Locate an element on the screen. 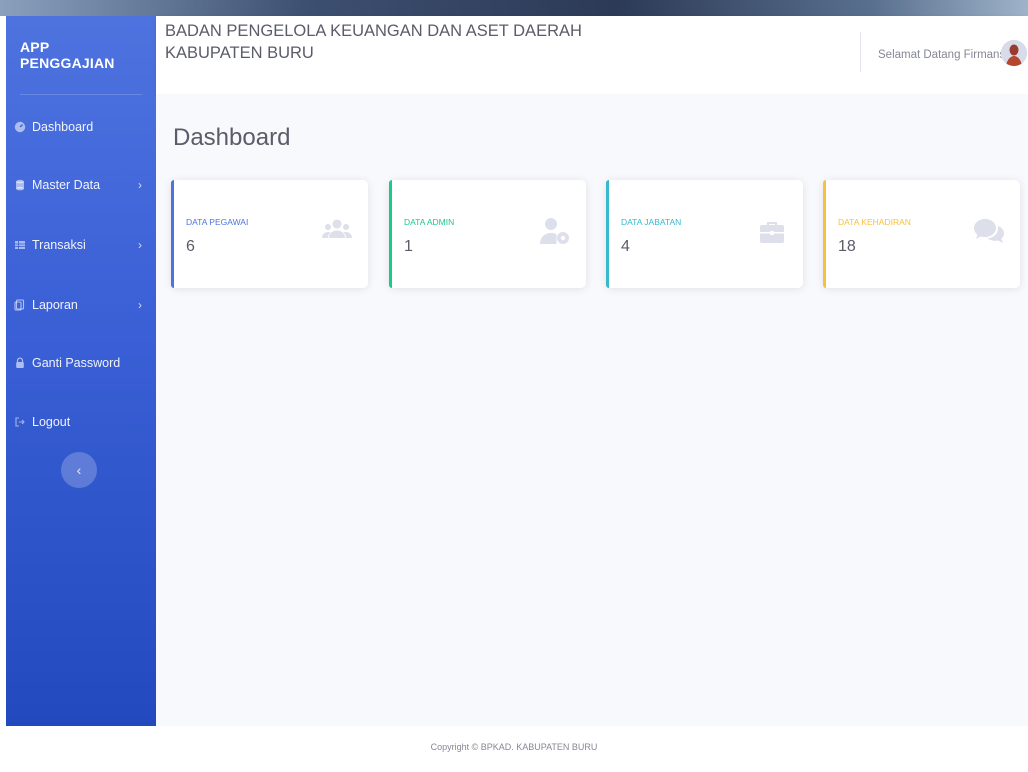 The image size is (1028, 772). database-icon is located at coordinates (20, 185).